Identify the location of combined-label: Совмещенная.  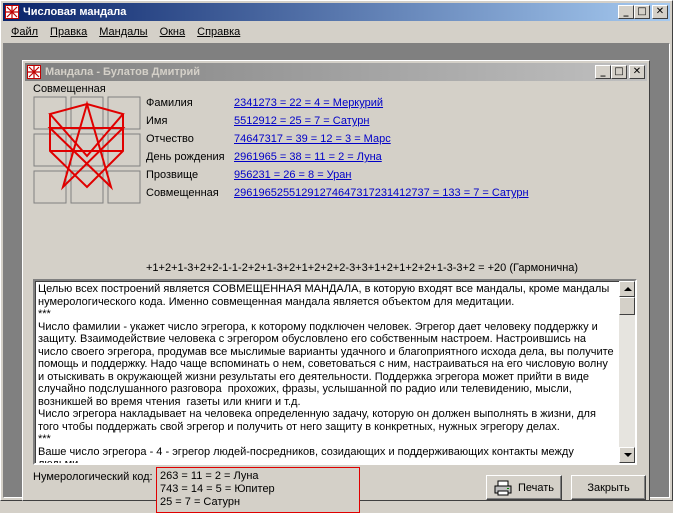
(182, 193).